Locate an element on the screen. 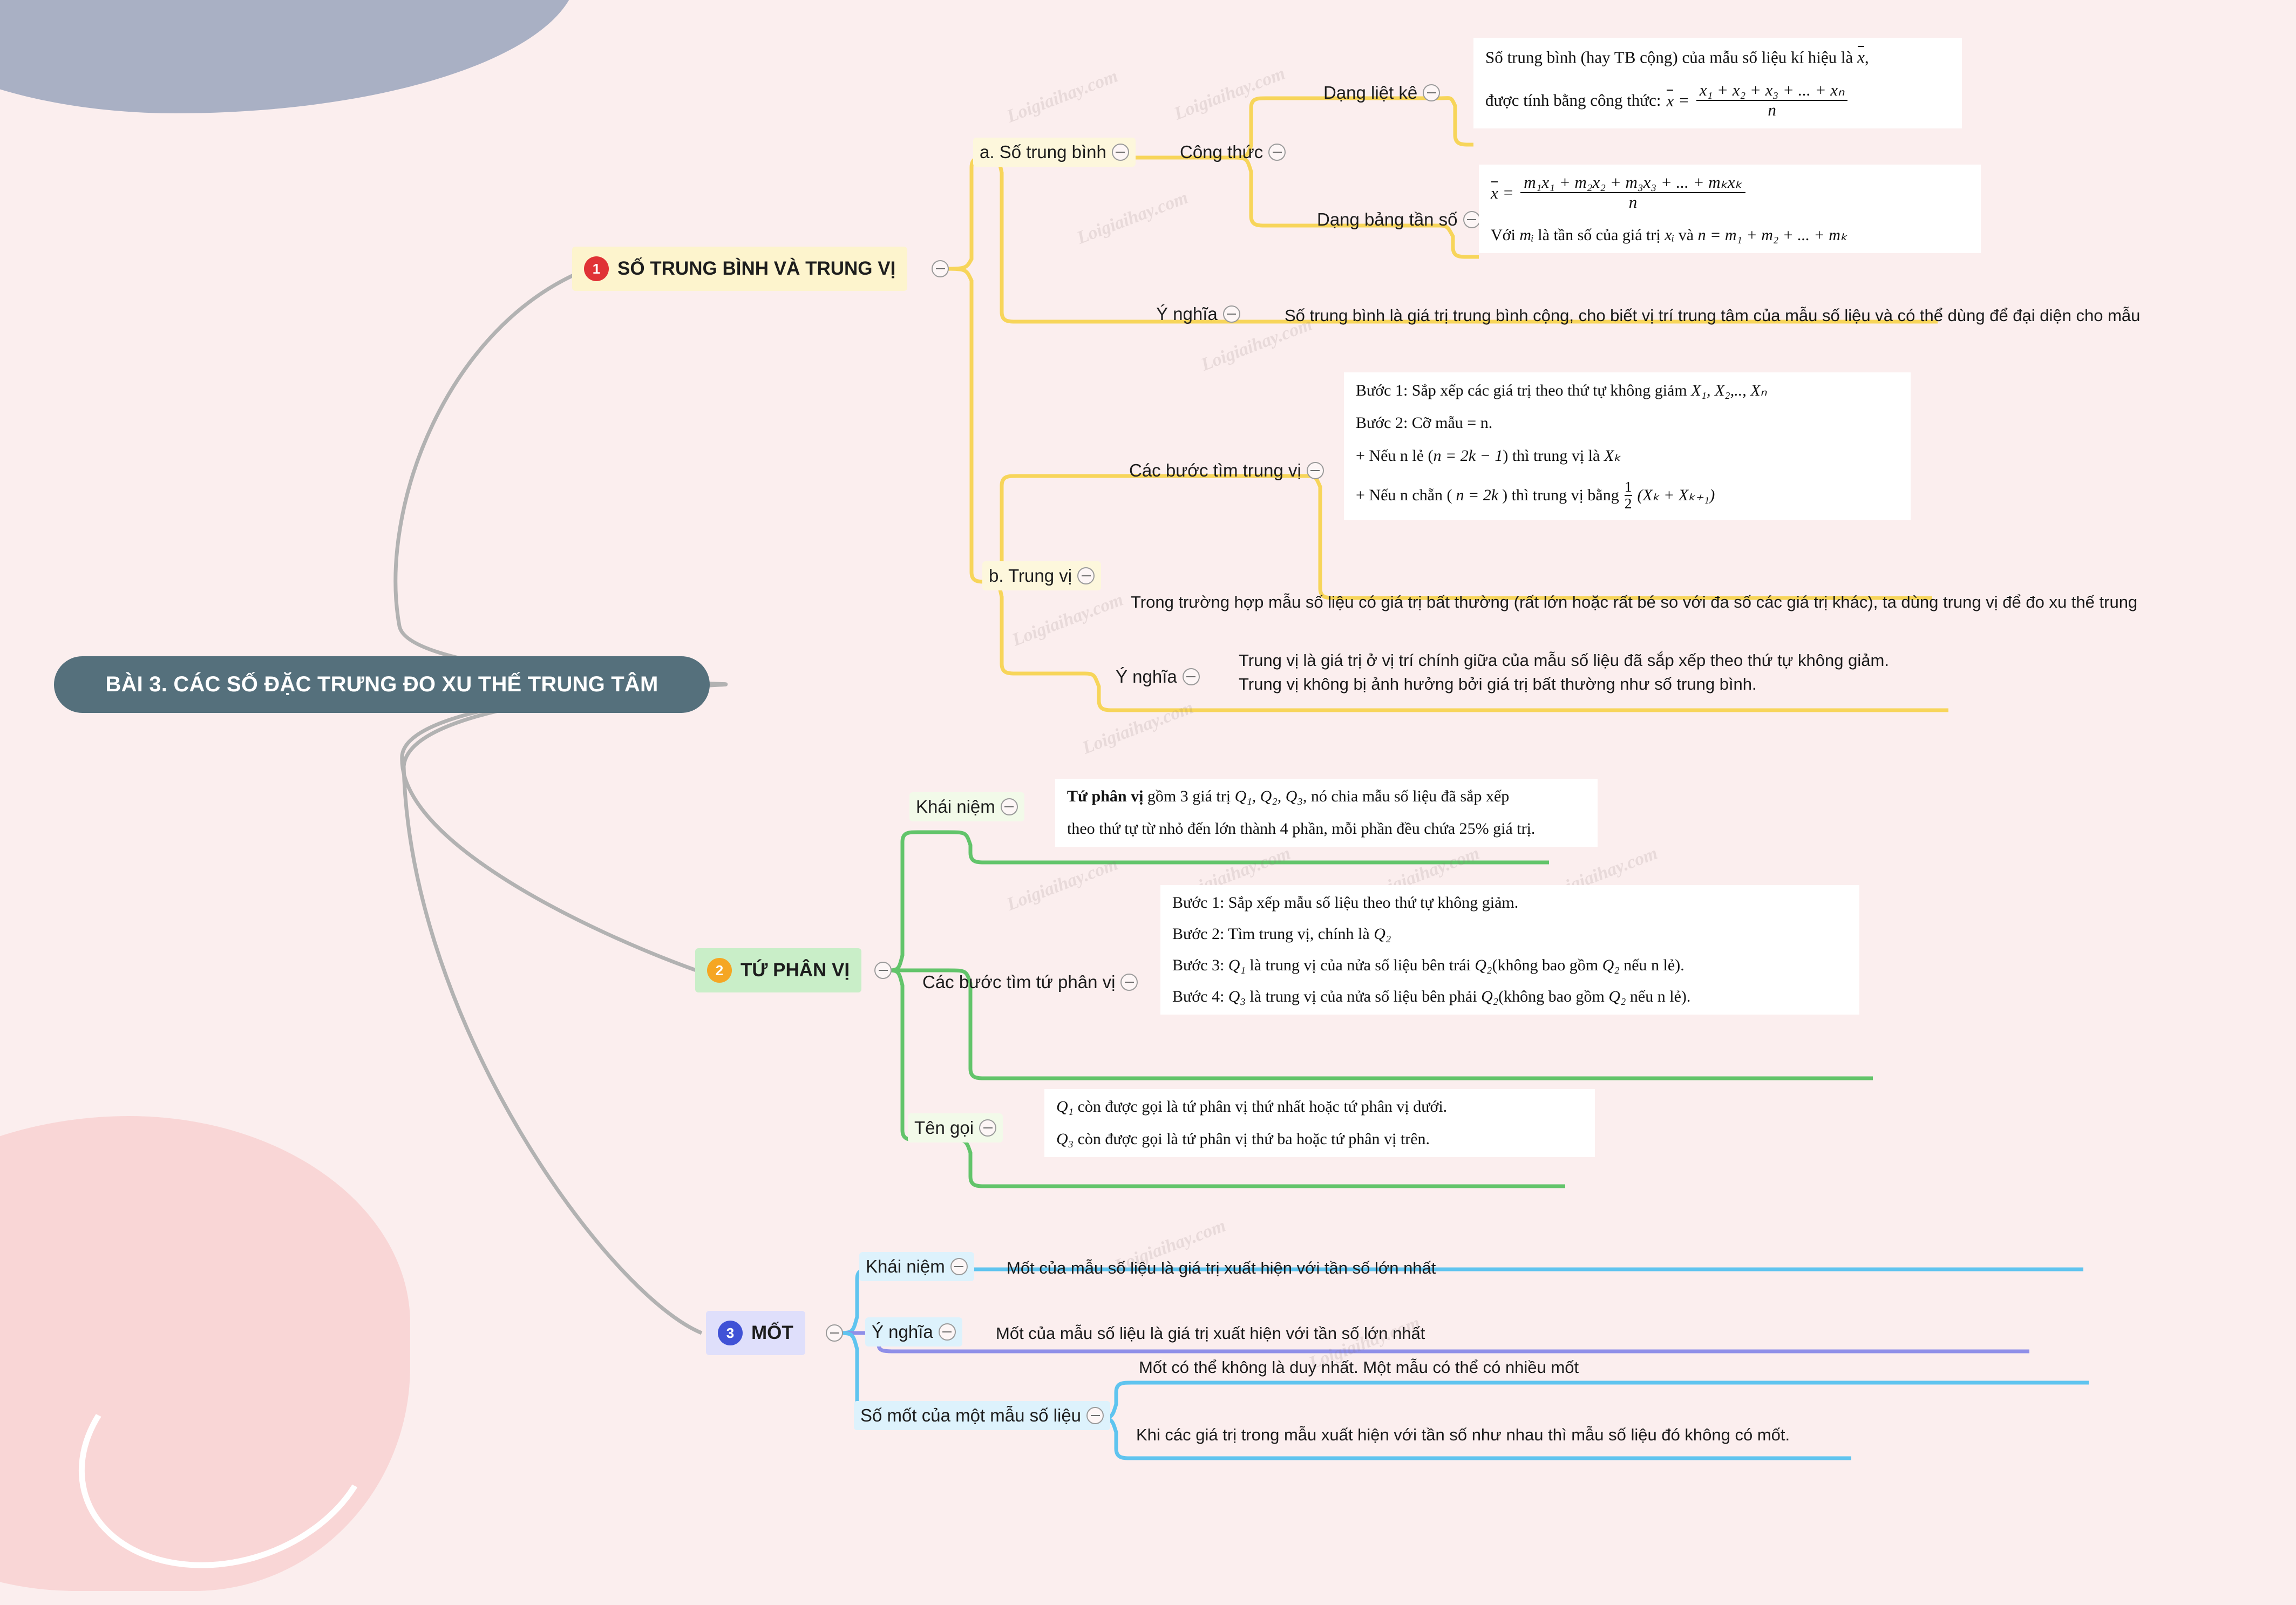 This screenshot has height=1605, width=2296. symbol-xk: Xₖ is located at coordinates (1612, 456).